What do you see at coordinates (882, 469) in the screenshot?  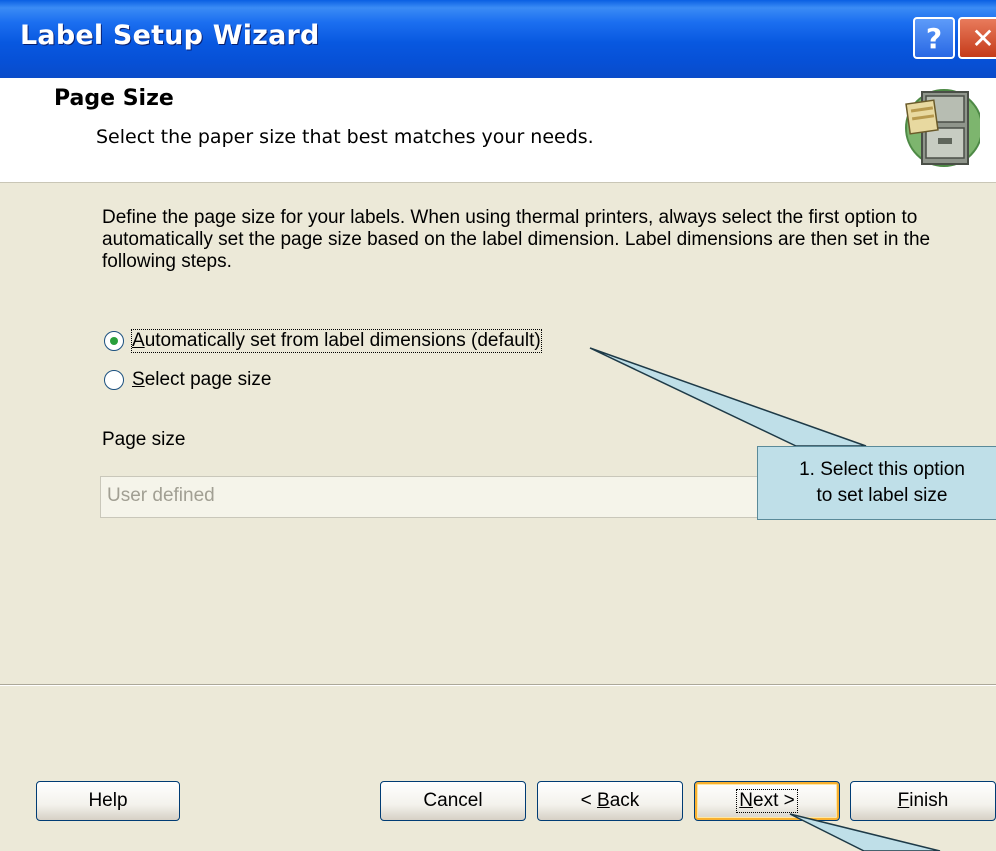 I see `callout-line-1: 1. Select this option` at bounding box center [882, 469].